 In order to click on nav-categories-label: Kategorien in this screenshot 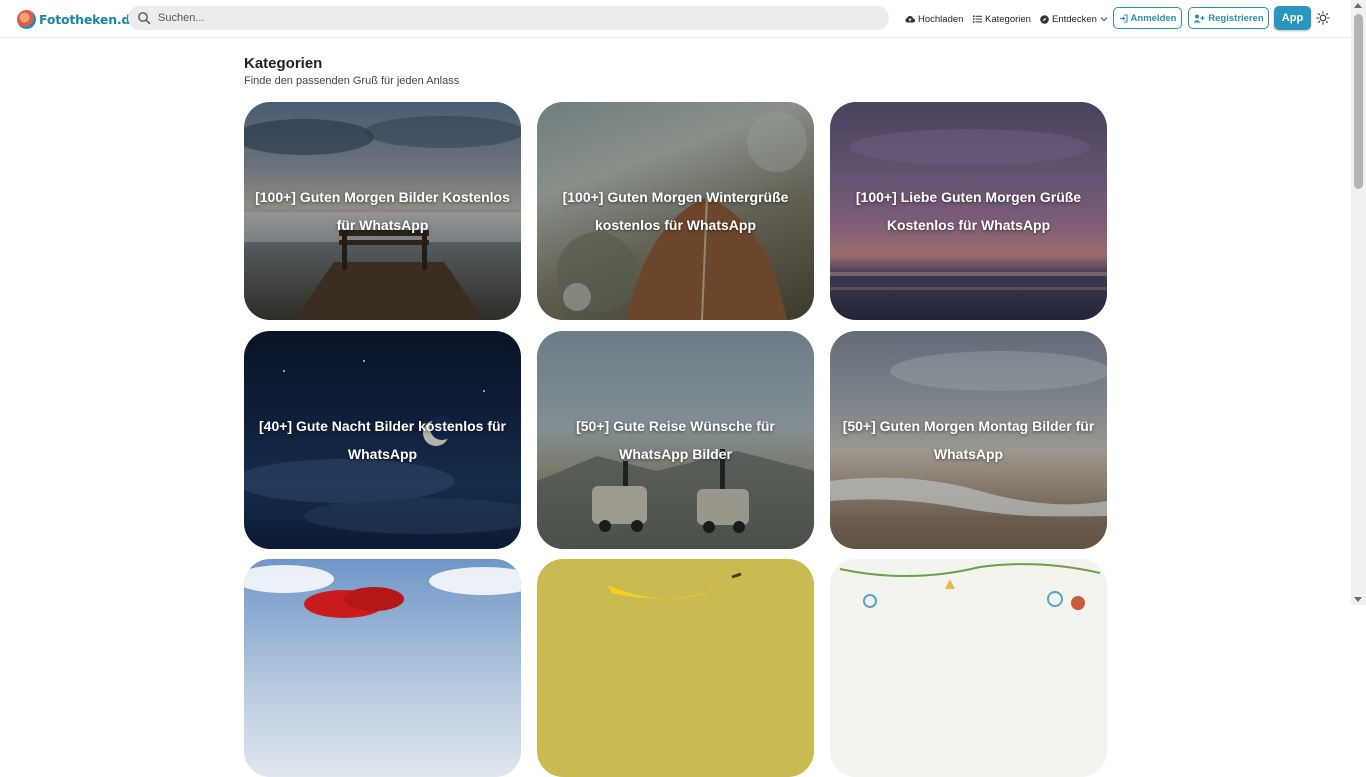, I will do `click(1008, 19)`.